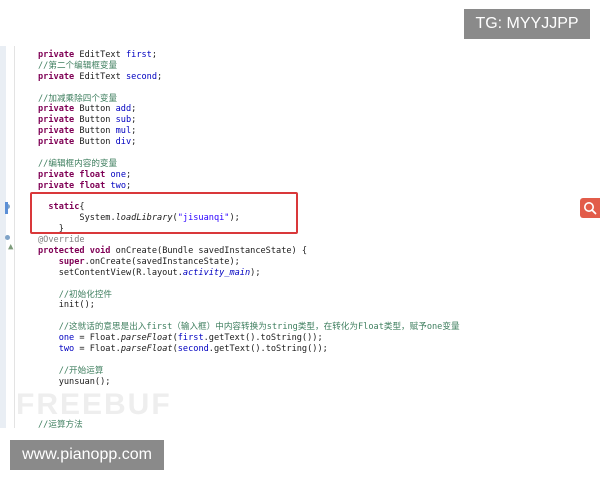  I want to click on code-comment: //开始运算, so click(81, 370).